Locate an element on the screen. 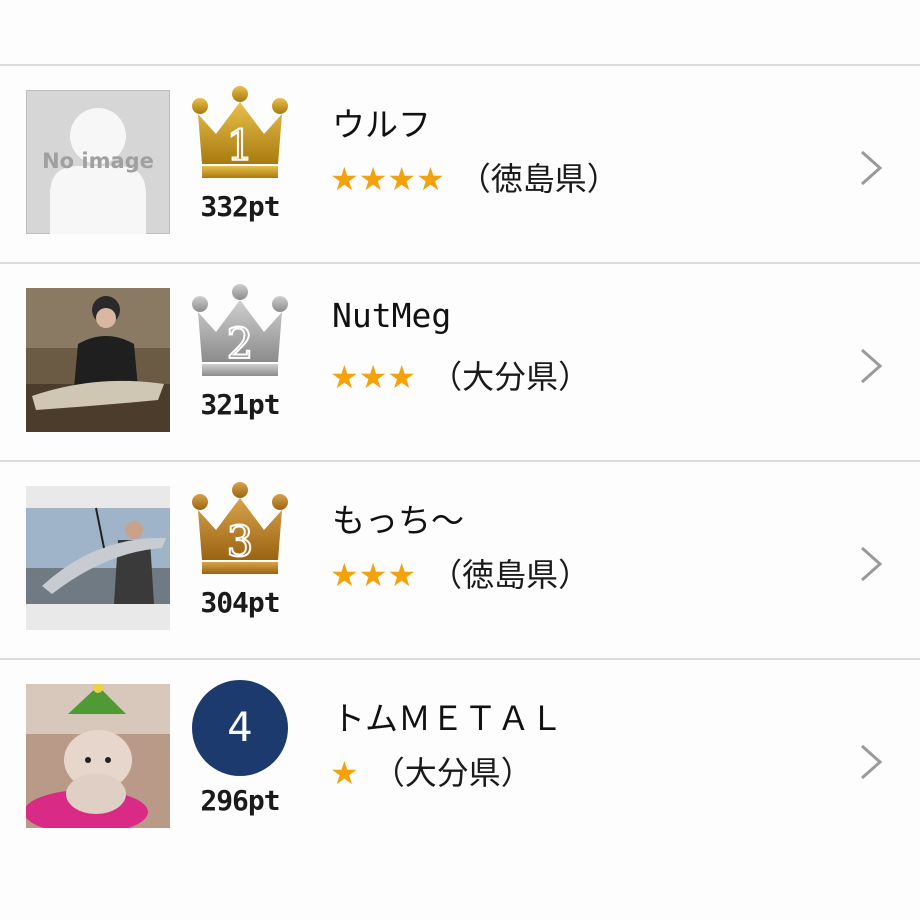 The height and width of the screenshot is (920, 920). user-name: もっち～ is located at coordinates (398, 520).